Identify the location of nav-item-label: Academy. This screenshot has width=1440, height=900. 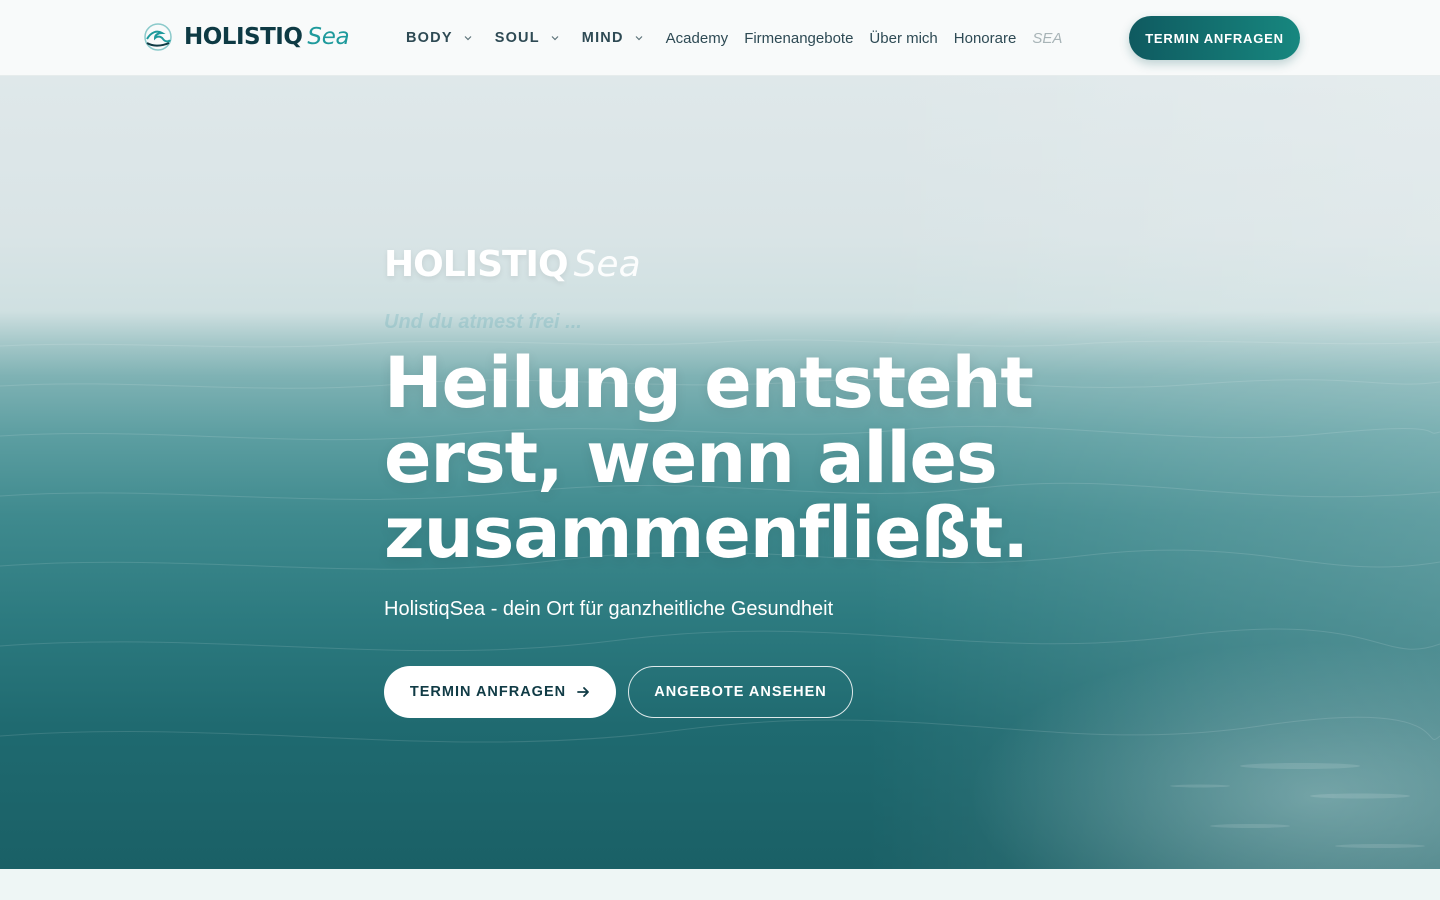
(697, 38).